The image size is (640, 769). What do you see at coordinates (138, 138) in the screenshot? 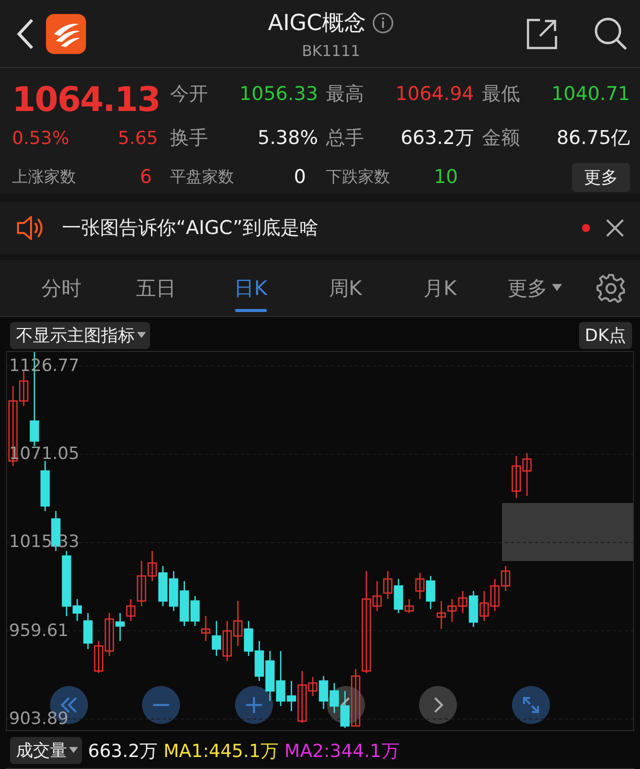
I see `change-amount: 5.65` at bounding box center [138, 138].